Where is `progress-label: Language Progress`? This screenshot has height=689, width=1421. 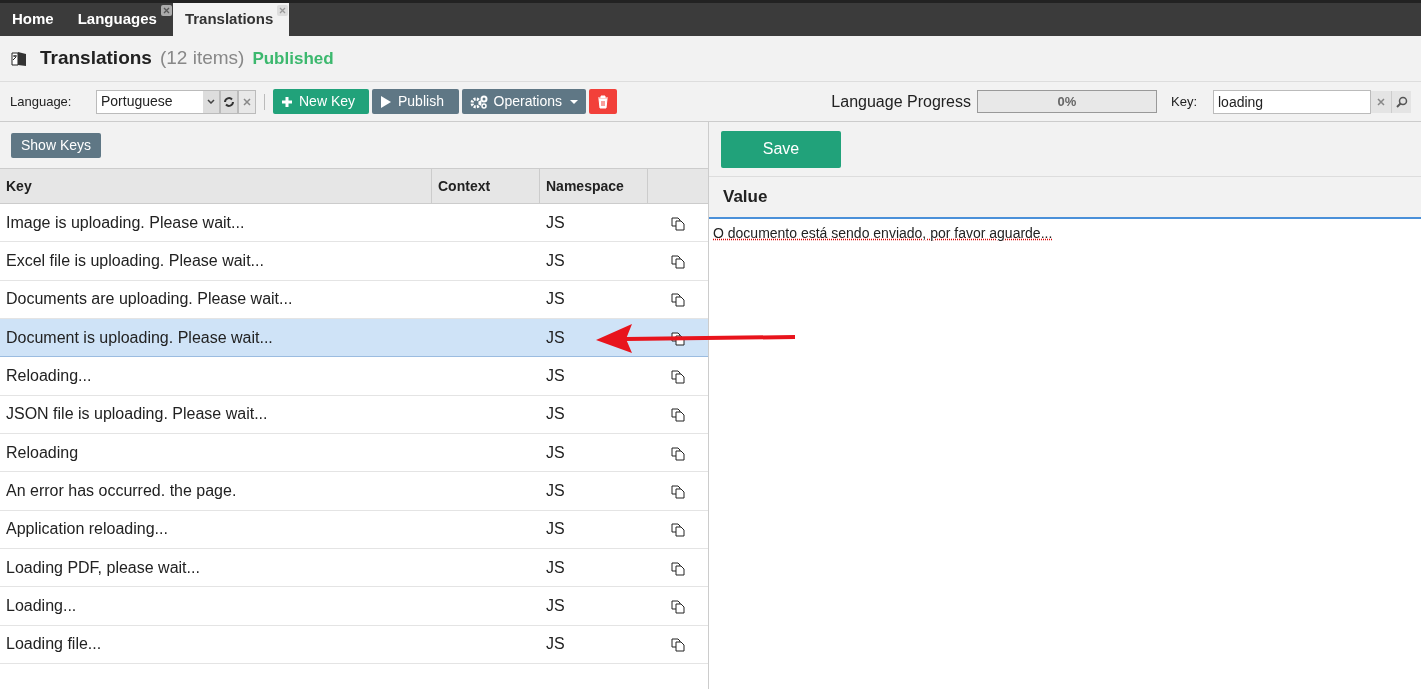 progress-label: Language Progress is located at coordinates (901, 101).